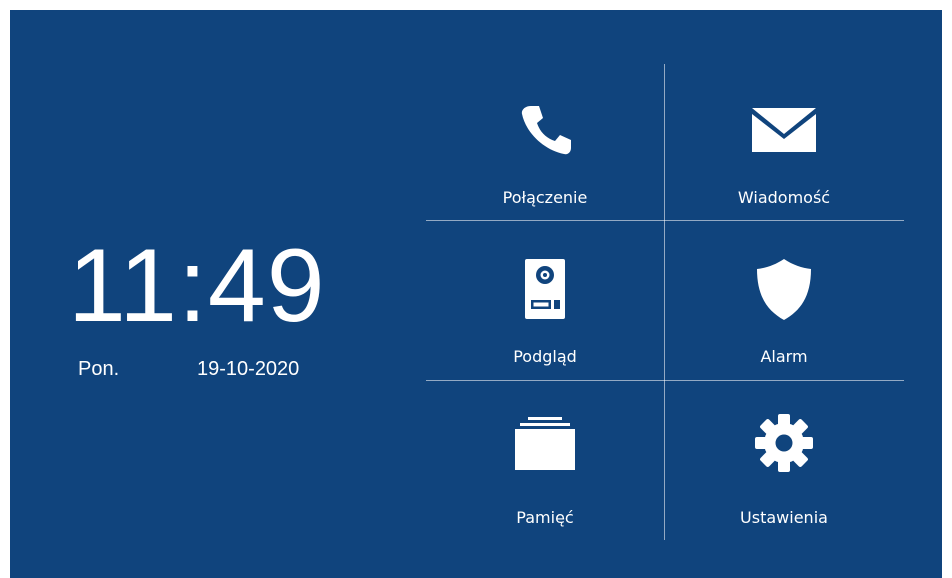 This screenshot has width=952, height=578. I want to click on phone-icon, so click(545, 130).